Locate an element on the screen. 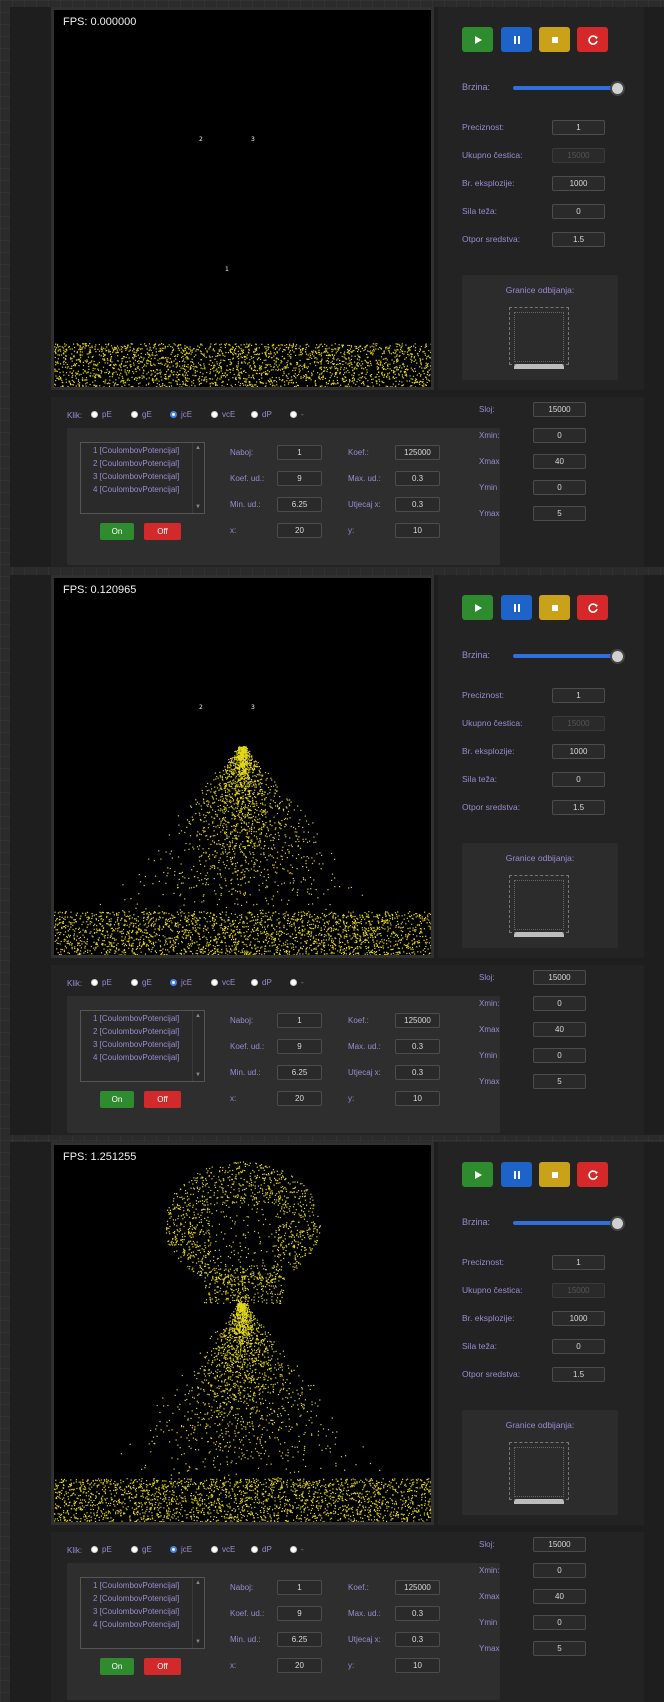  simulation-canvas: FPS: 0.000000 2 3 1 is located at coordinates (242, 198).